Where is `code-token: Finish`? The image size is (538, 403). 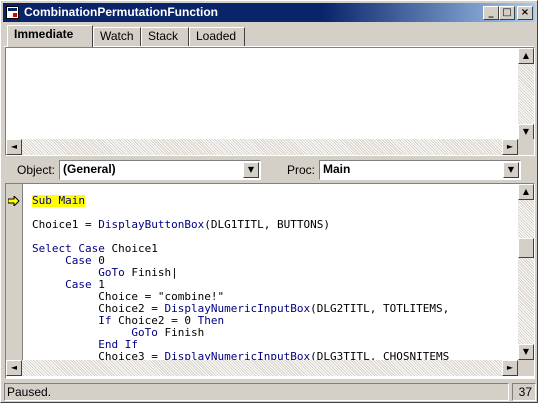 code-token: Finish is located at coordinates (181, 332).